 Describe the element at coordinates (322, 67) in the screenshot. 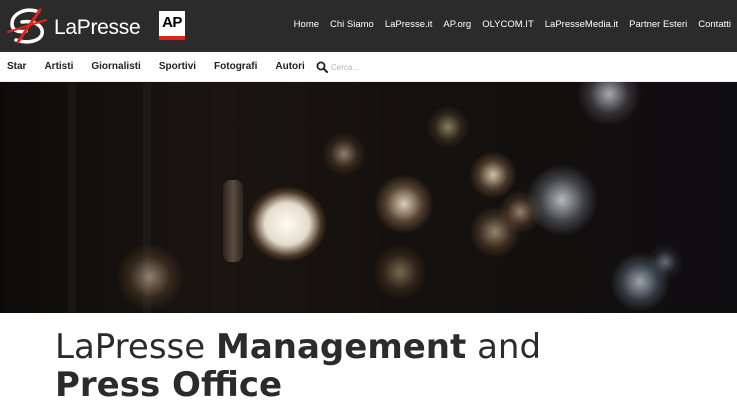

I see `search-icon` at that location.